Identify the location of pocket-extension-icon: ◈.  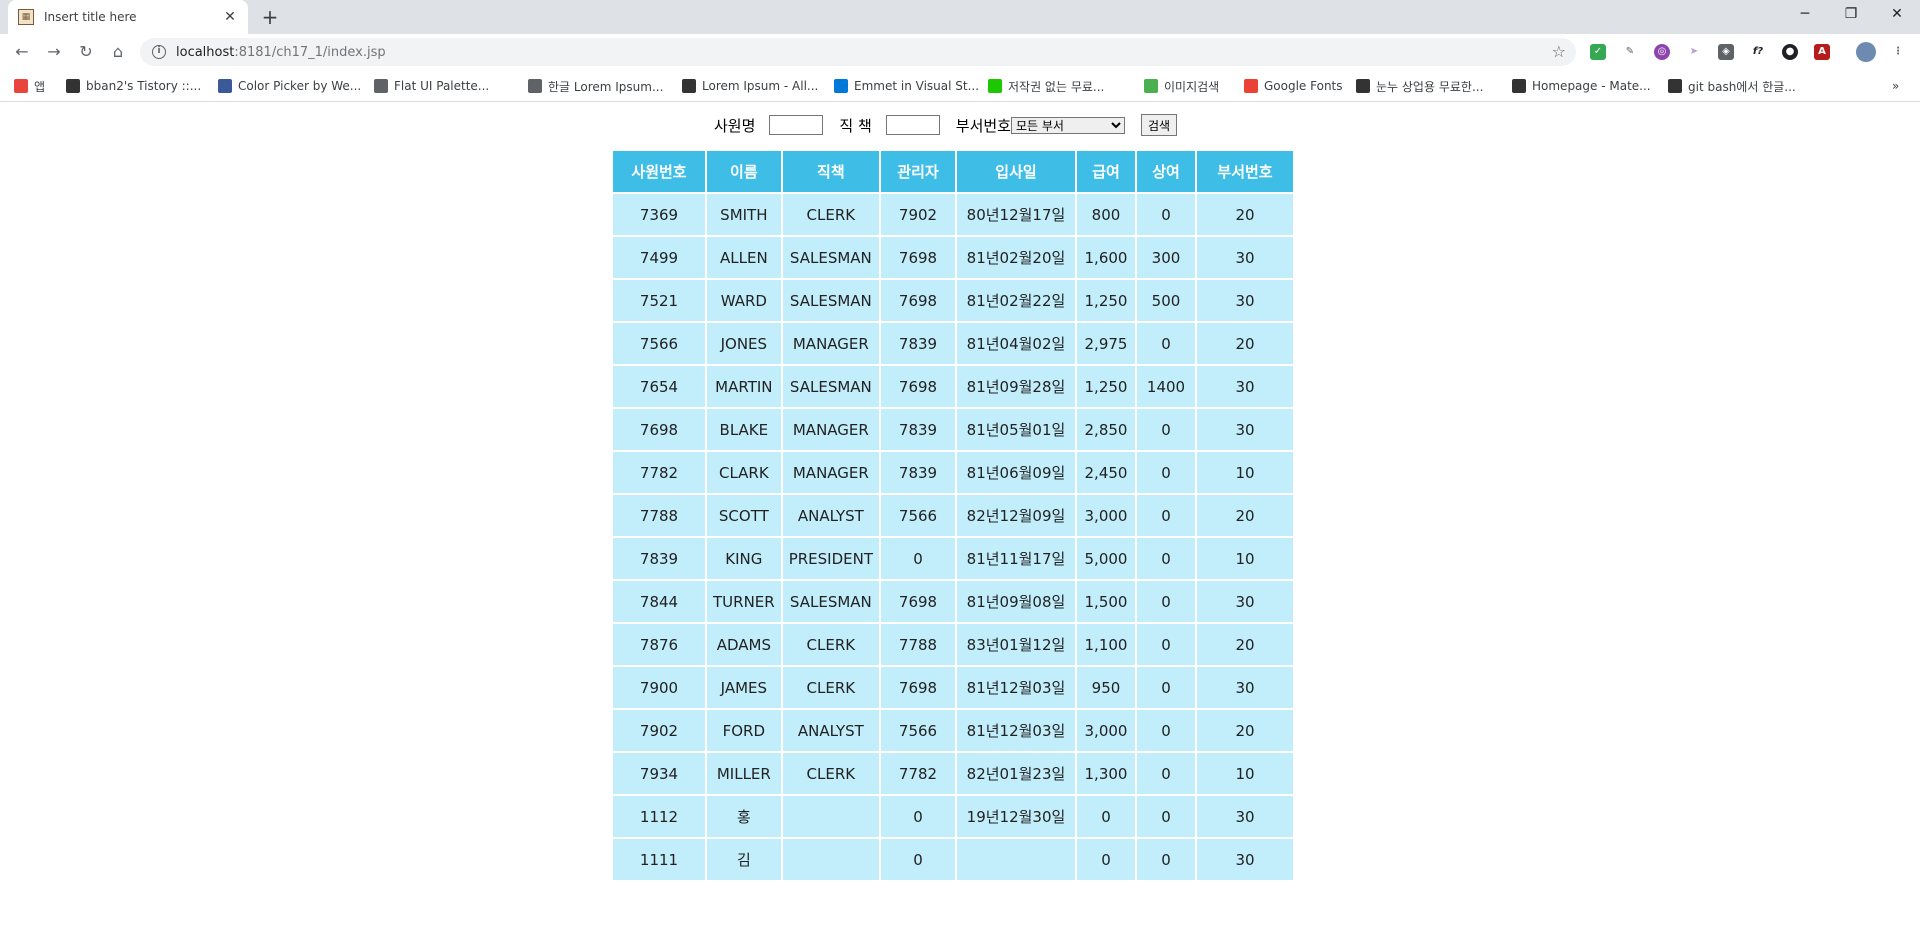
(1726, 52).